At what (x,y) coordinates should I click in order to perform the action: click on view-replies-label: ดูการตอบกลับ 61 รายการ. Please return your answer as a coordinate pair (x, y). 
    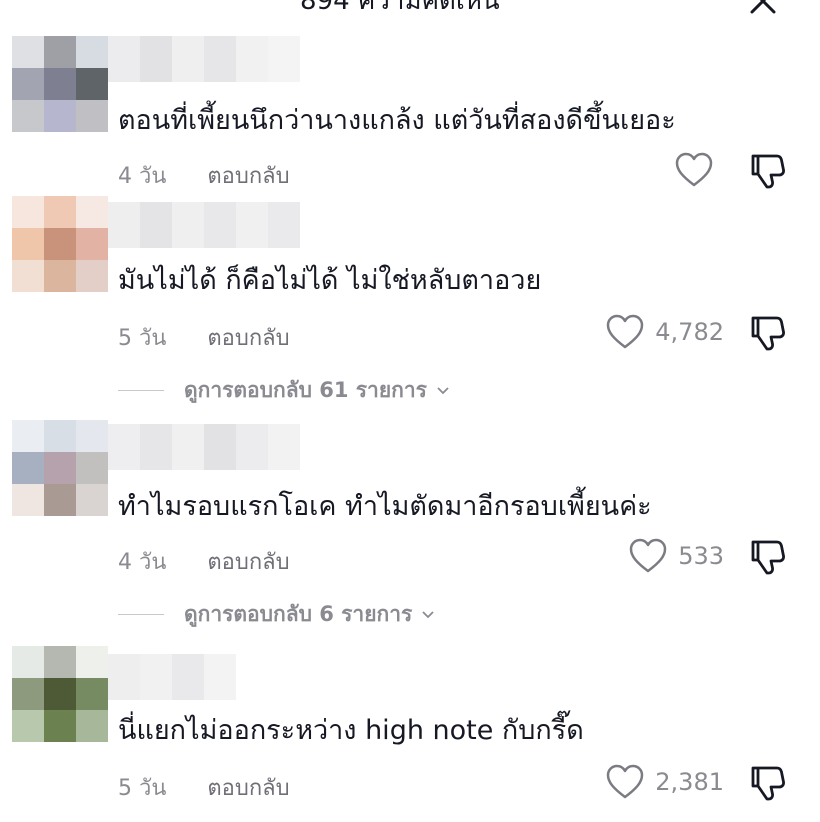
    Looking at the image, I should click on (305, 390).